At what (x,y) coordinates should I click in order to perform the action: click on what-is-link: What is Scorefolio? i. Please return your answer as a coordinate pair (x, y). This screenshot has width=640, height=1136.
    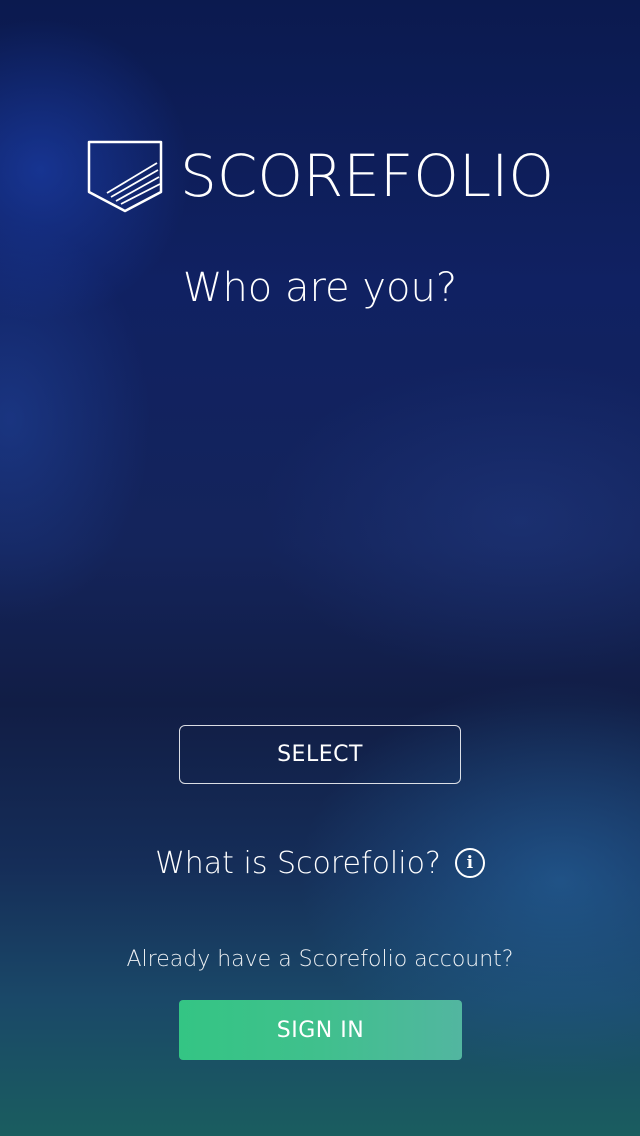
    Looking at the image, I should click on (320, 863).